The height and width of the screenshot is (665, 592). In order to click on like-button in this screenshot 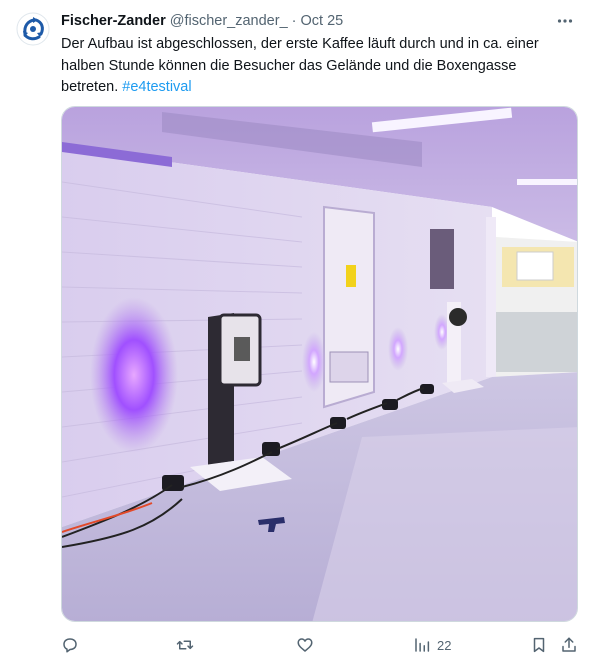, I will do `click(305, 645)`.